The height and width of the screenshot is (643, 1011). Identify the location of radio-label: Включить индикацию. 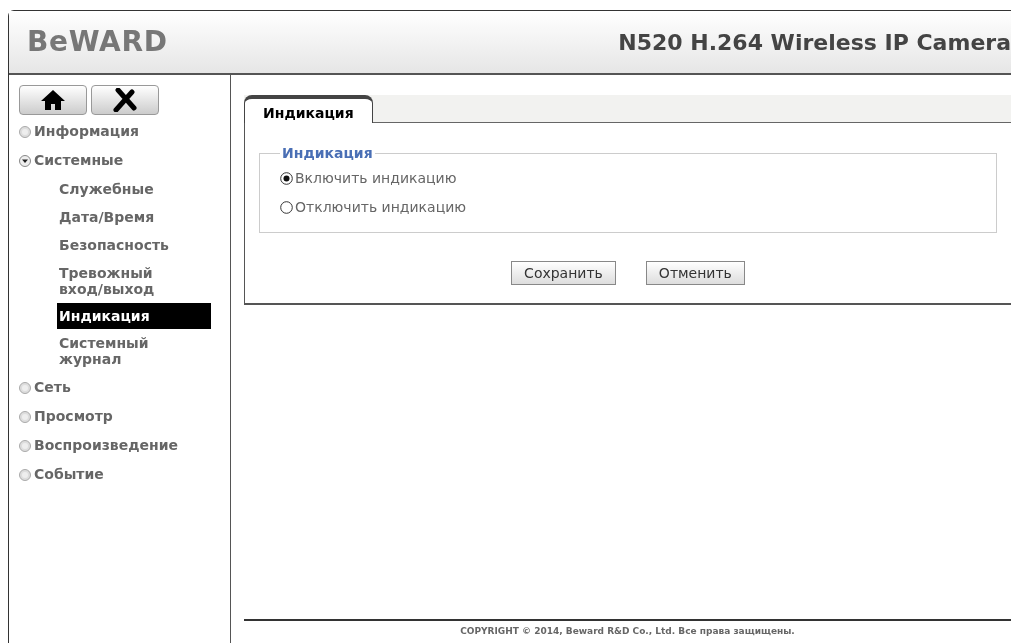
(376, 178).